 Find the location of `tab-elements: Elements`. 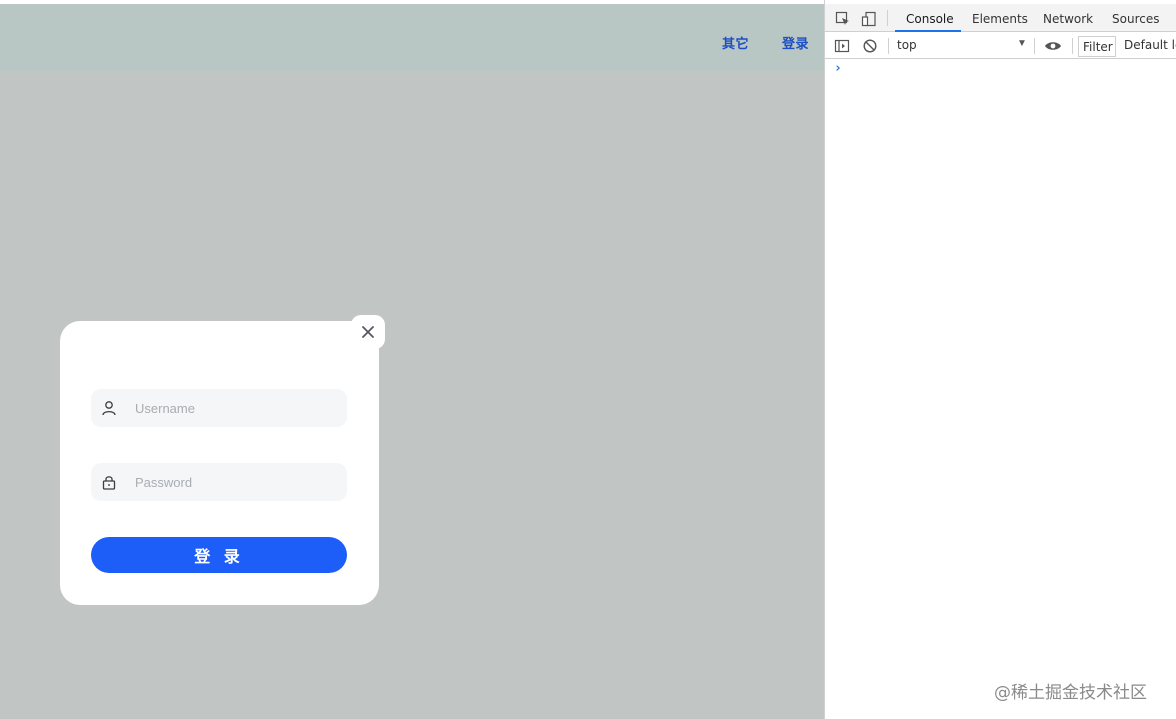

tab-elements: Elements is located at coordinates (1000, 19).